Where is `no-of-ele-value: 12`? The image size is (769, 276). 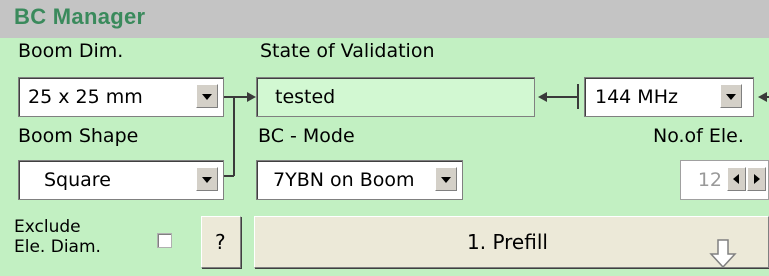 no-of-ele-value: 12 is located at coordinates (709, 180).